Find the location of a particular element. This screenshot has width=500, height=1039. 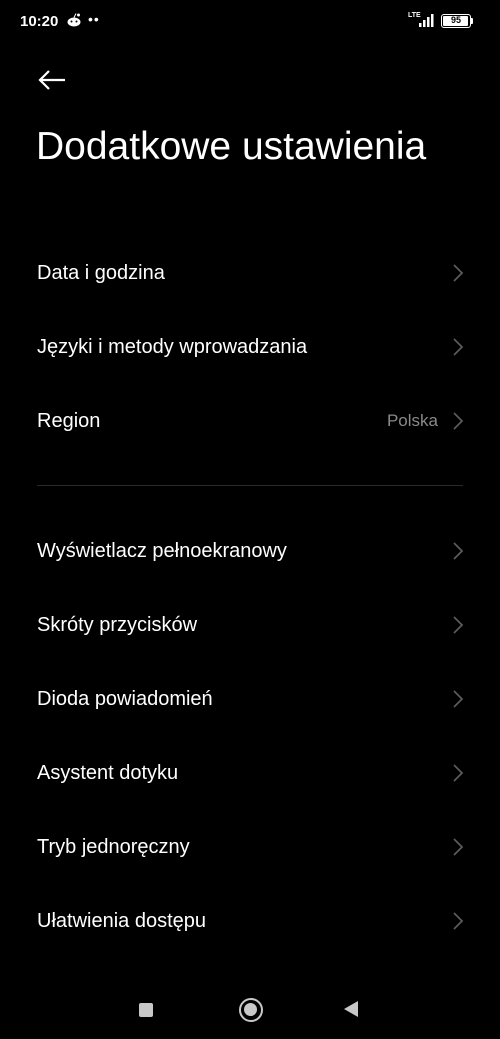

reddit-icon is located at coordinates (74, 20).